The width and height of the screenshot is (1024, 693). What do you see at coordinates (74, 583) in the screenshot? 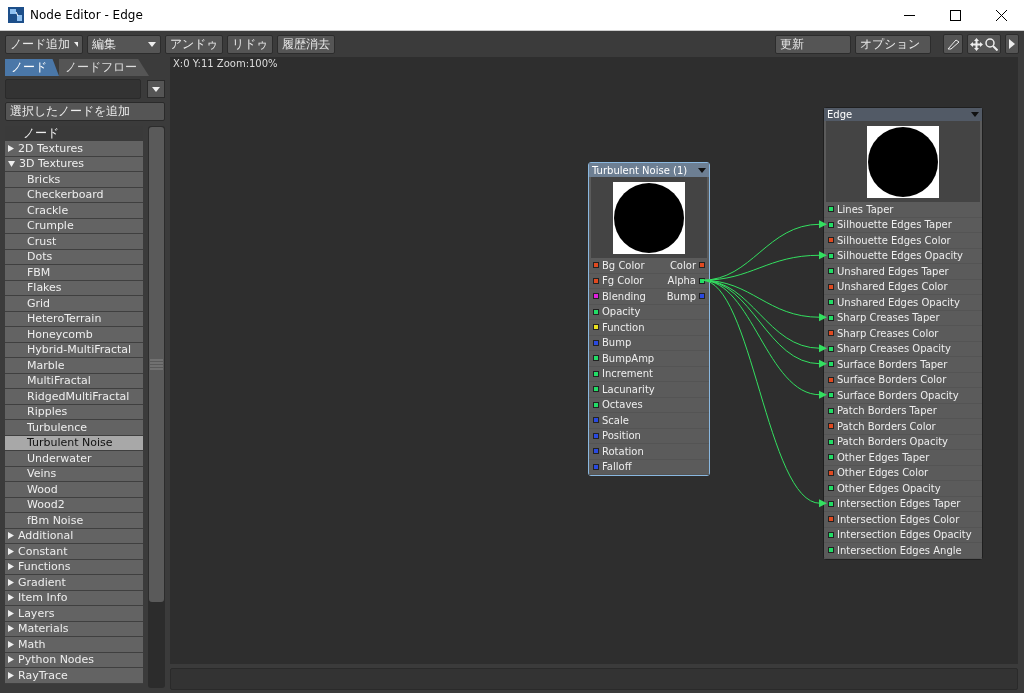
I see `category-item: Gradient` at bounding box center [74, 583].